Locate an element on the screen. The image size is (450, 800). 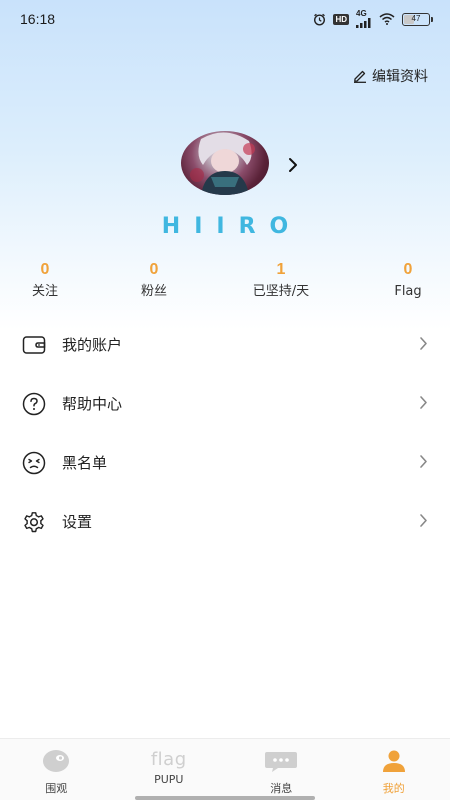
stat-value: 1 is located at coordinates (281, 269).